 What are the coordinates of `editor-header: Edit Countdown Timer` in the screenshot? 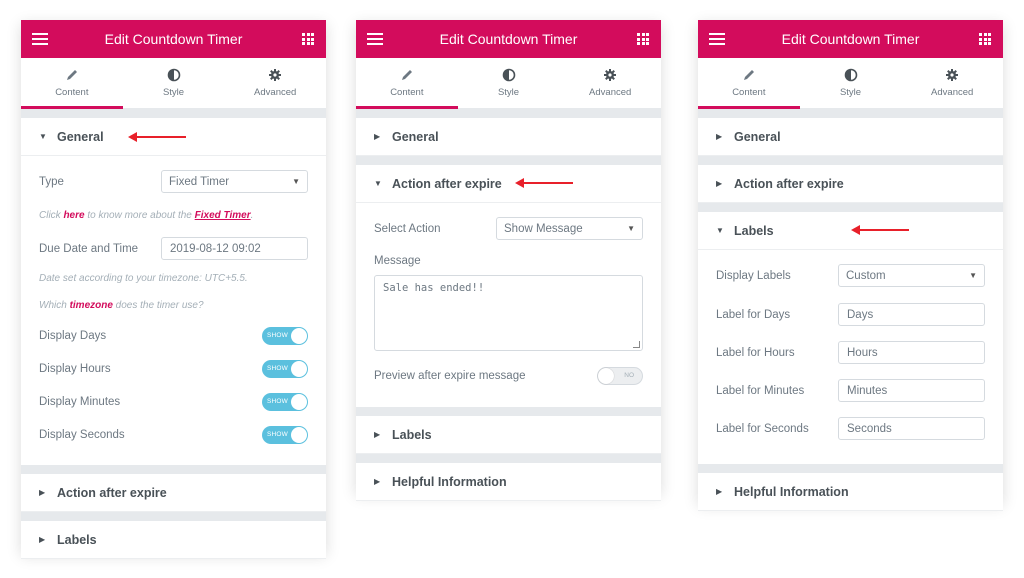 It's located at (508, 39).